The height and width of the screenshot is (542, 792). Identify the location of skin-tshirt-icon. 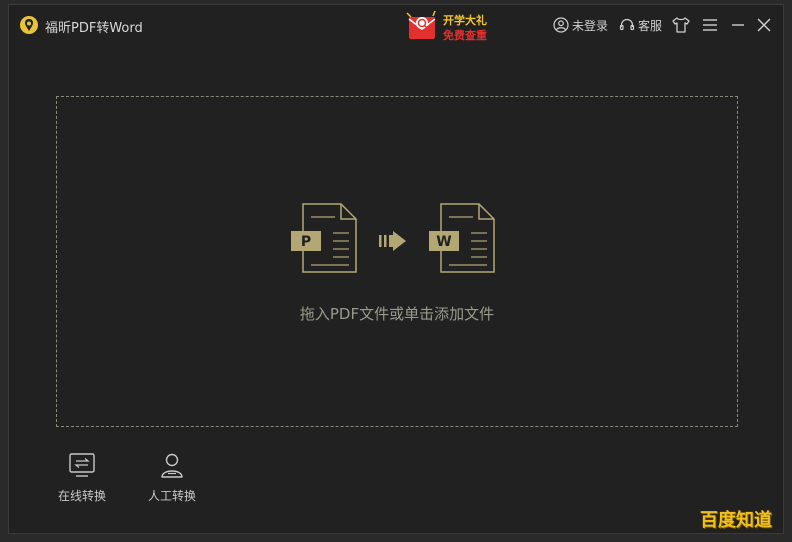
(681, 25).